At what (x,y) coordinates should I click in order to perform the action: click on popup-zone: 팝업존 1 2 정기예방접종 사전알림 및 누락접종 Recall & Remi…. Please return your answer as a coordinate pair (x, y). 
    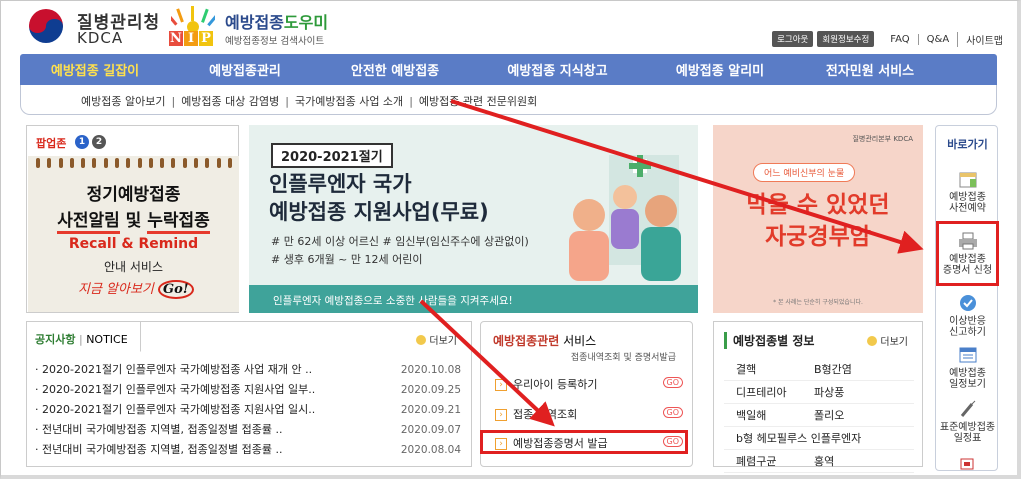
    Looking at the image, I should click on (132, 219).